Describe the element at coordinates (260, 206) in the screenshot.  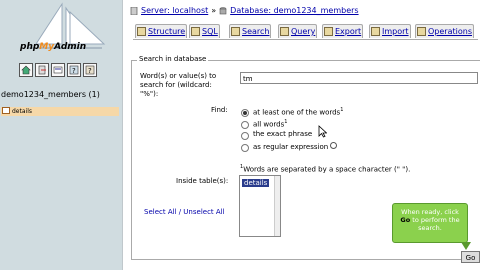
I see `tables-listbox: details` at that location.